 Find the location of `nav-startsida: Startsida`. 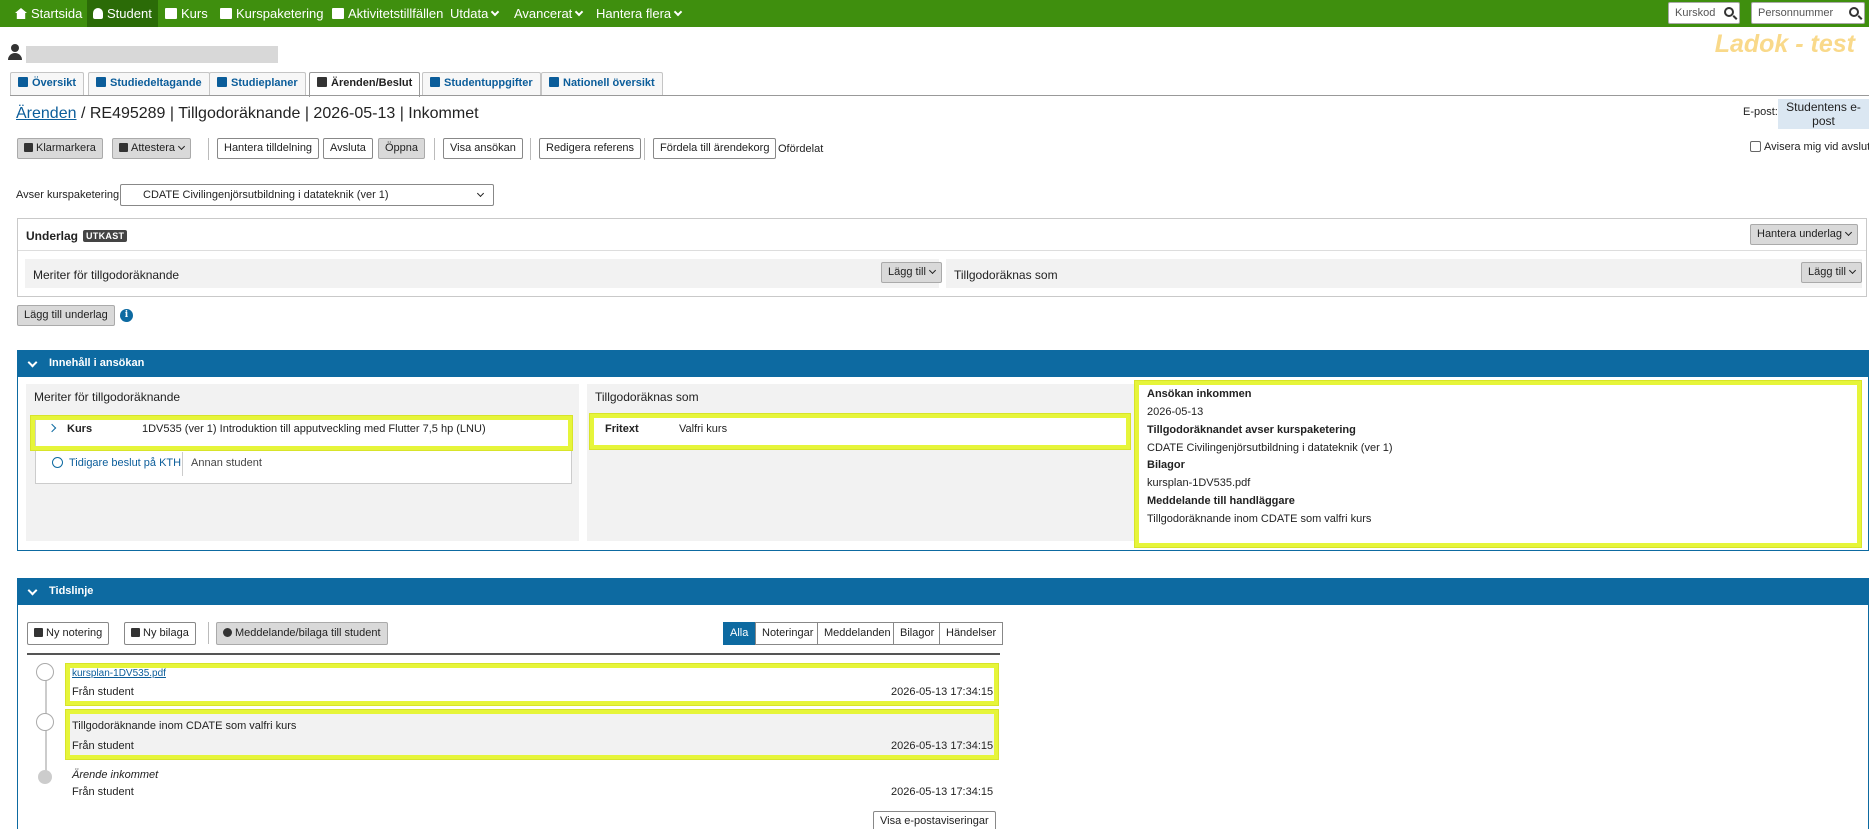

nav-startsida: Startsida is located at coordinates (48, 13).